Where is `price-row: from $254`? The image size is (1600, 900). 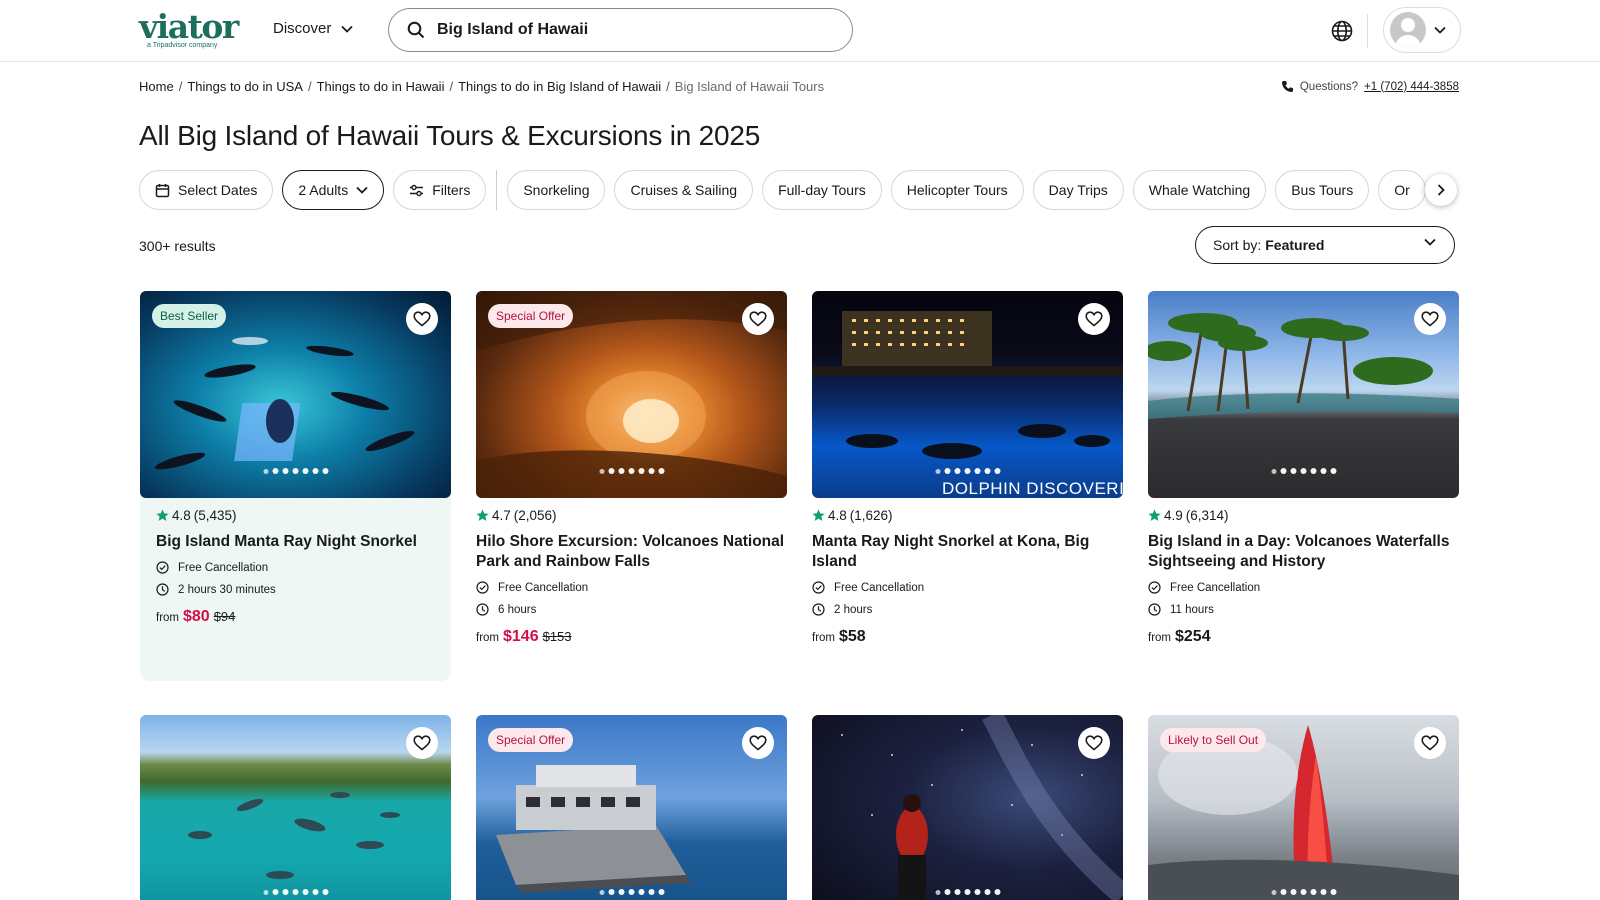 price-row: from $254 is located at coordinates (1303, 637).